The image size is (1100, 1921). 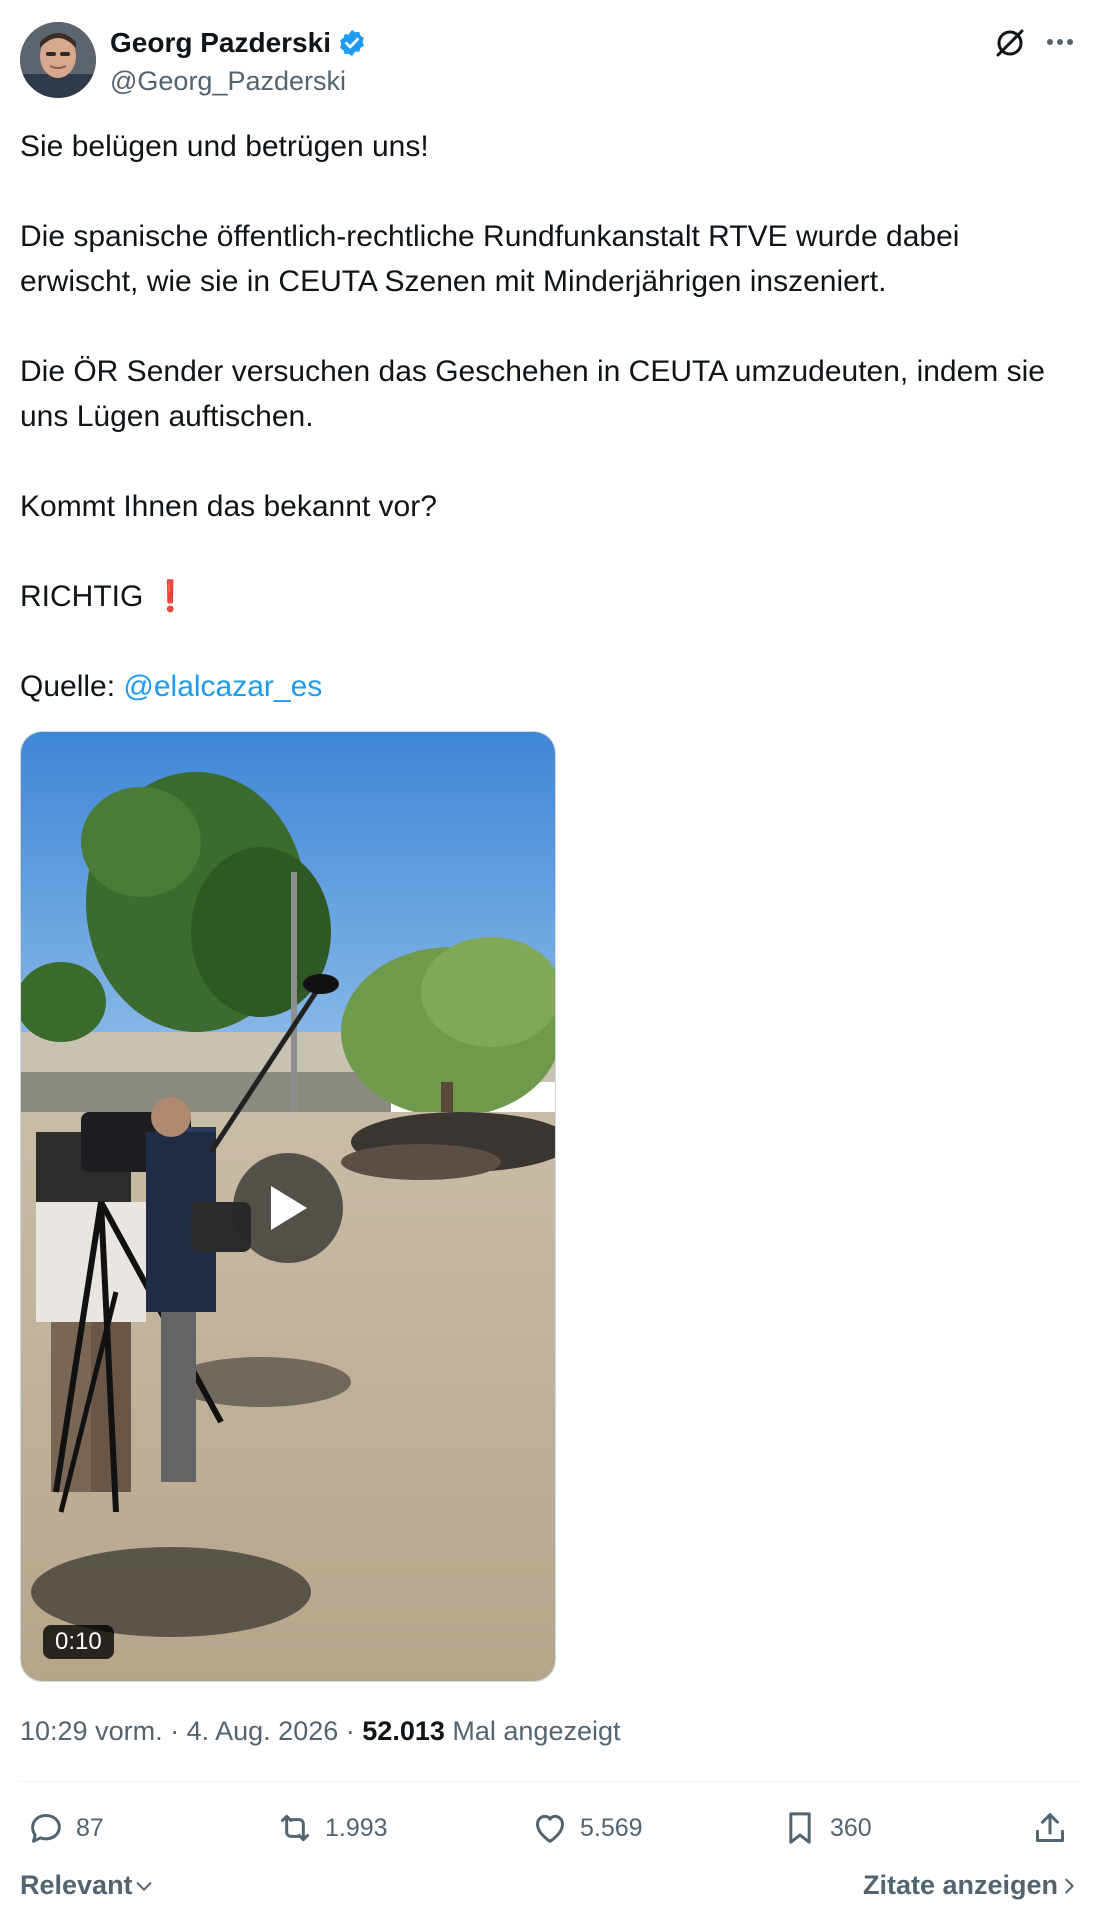 What do you see at coordinates (263, 1731) in the screenshot?
I see `tweet-date: 4. Aug. 2026` at bounding box center [263, 1731].